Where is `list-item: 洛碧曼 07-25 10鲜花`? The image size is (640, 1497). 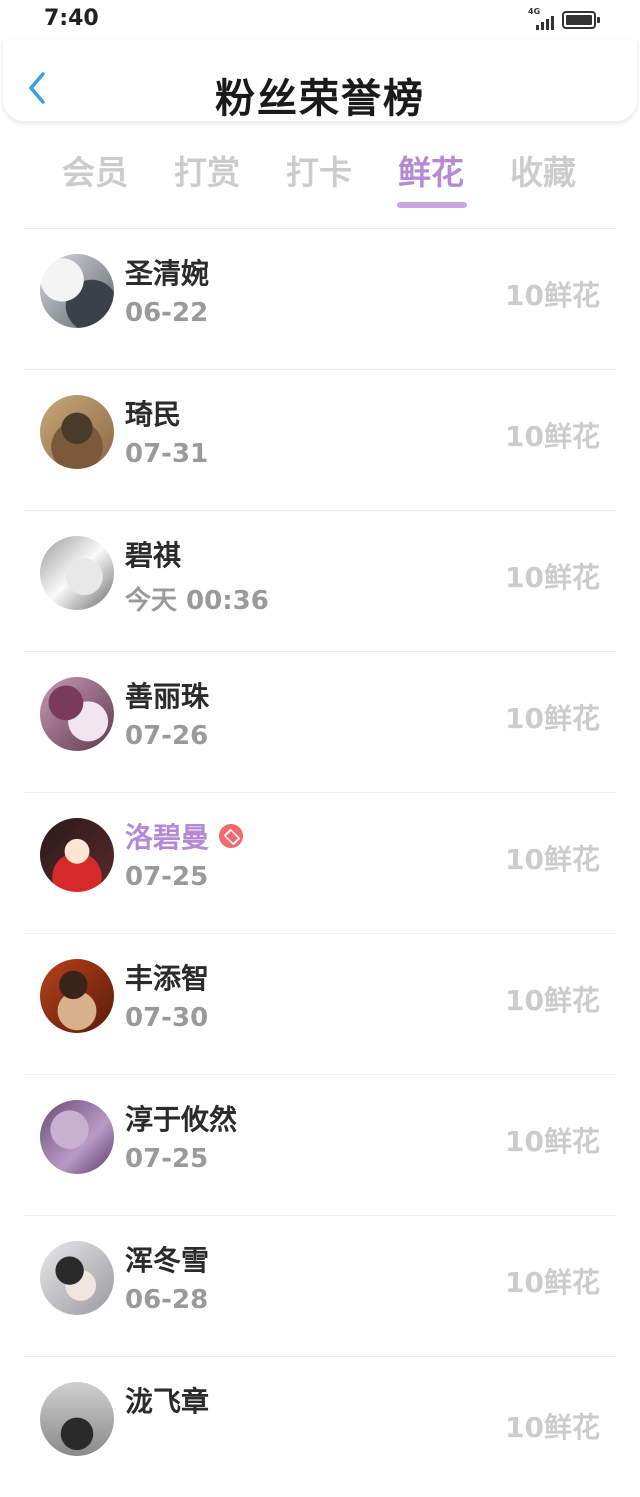 list-item: 洛碧曼 07-25 10鲜花 is located at coordinates (320, 862).